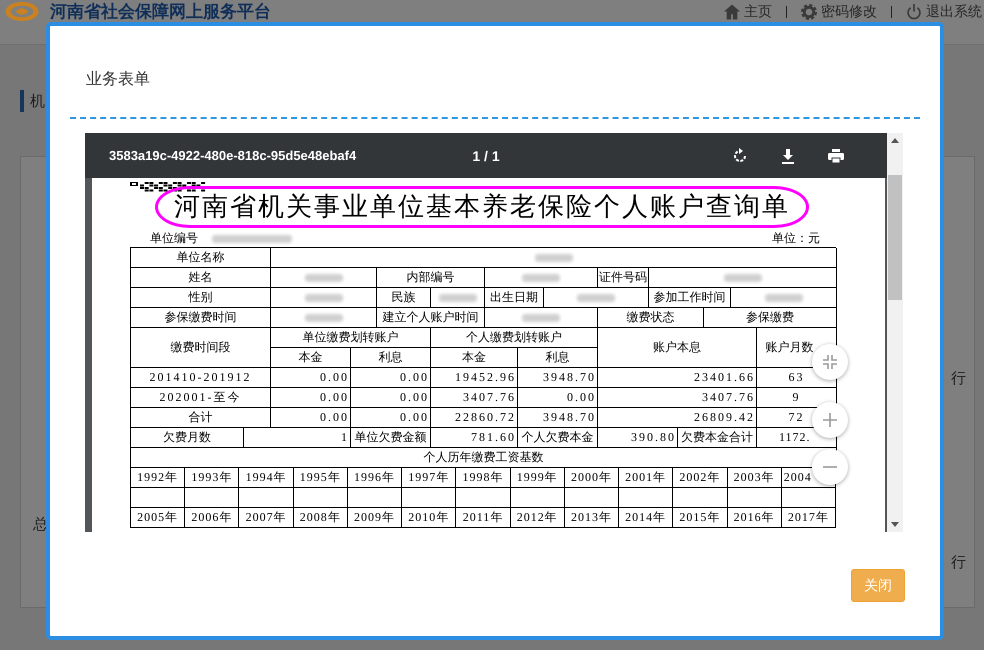 This screenshot has height=650, width=984. Describe the element at coordinates (201, 258) in the screenshot. I see `table-cell: 单位名称` at that location.